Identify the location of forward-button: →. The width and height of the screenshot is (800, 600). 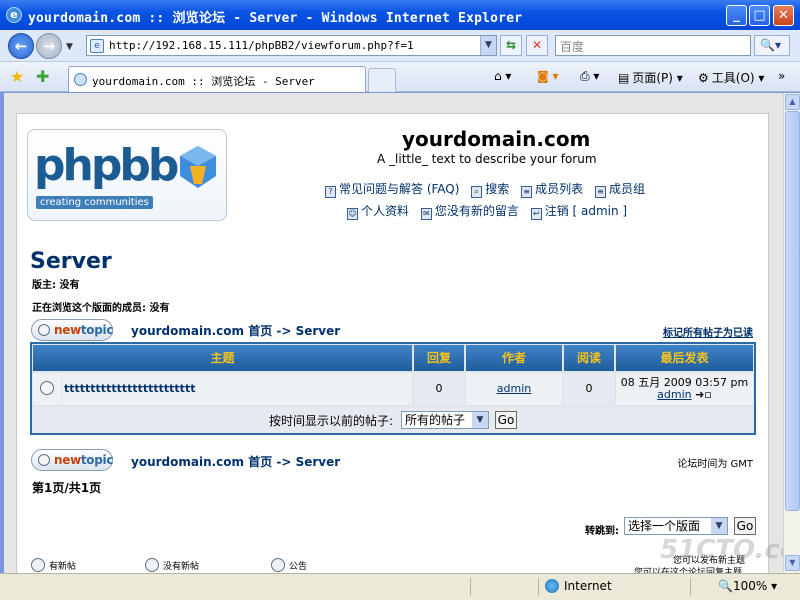
(49, 46).